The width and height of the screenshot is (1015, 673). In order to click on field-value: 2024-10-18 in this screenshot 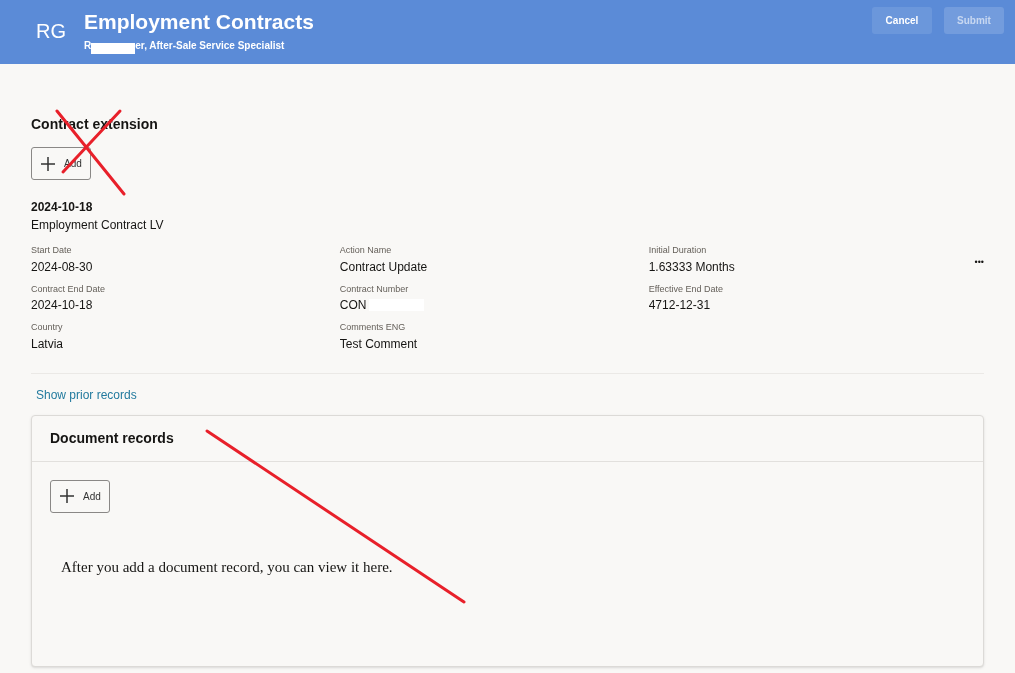, I will do `click(62, 305)`.